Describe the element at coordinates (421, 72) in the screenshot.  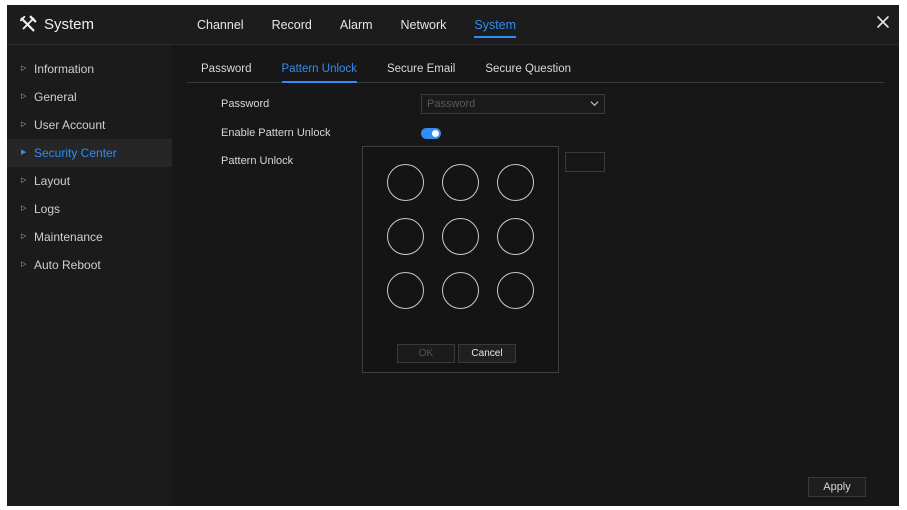
I see `subtab-secure-email: Secure Email` at that location.